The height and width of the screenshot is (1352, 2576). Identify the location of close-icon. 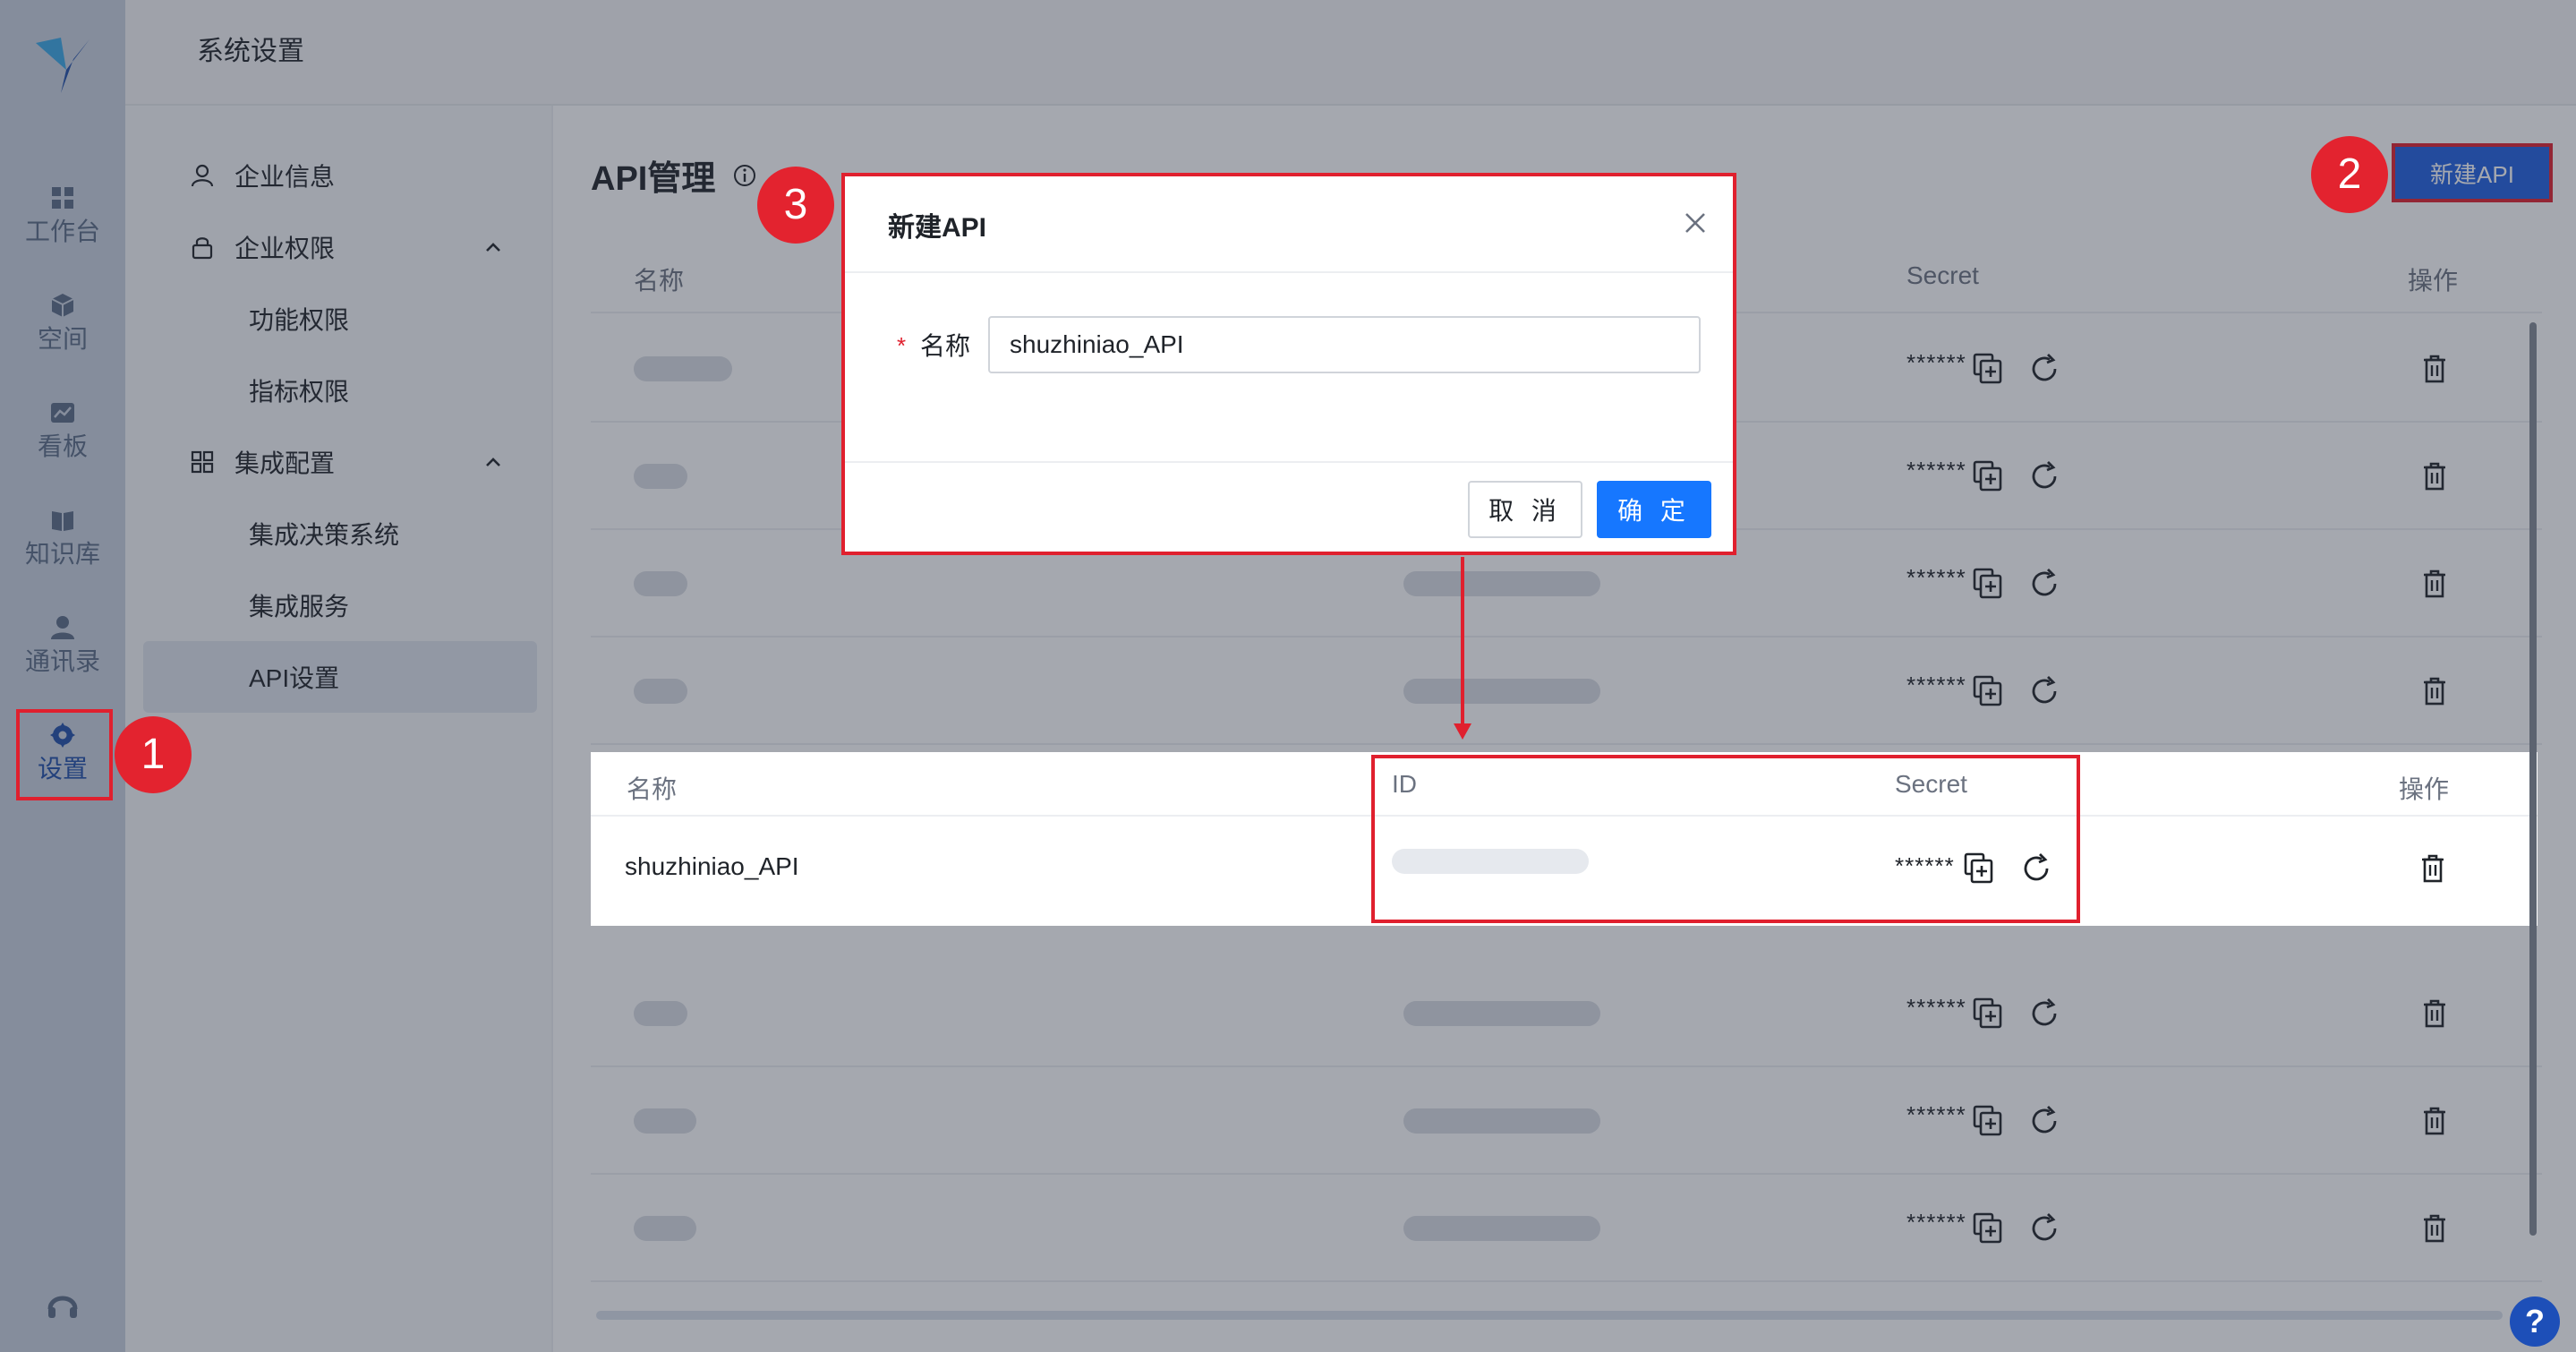
(1695, 223).